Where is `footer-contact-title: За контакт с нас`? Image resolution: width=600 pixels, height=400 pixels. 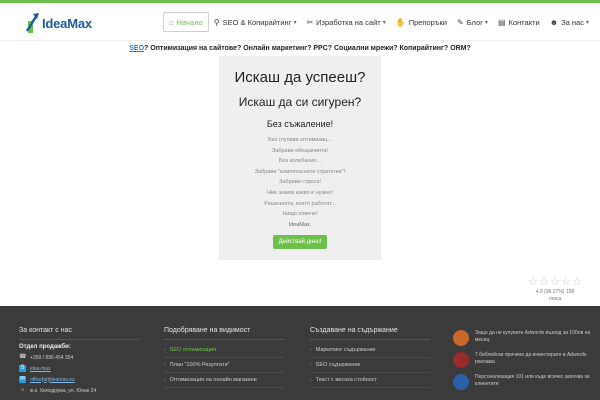
footer-contact-title: За контакт с нас is located at coordinates (45, 330).